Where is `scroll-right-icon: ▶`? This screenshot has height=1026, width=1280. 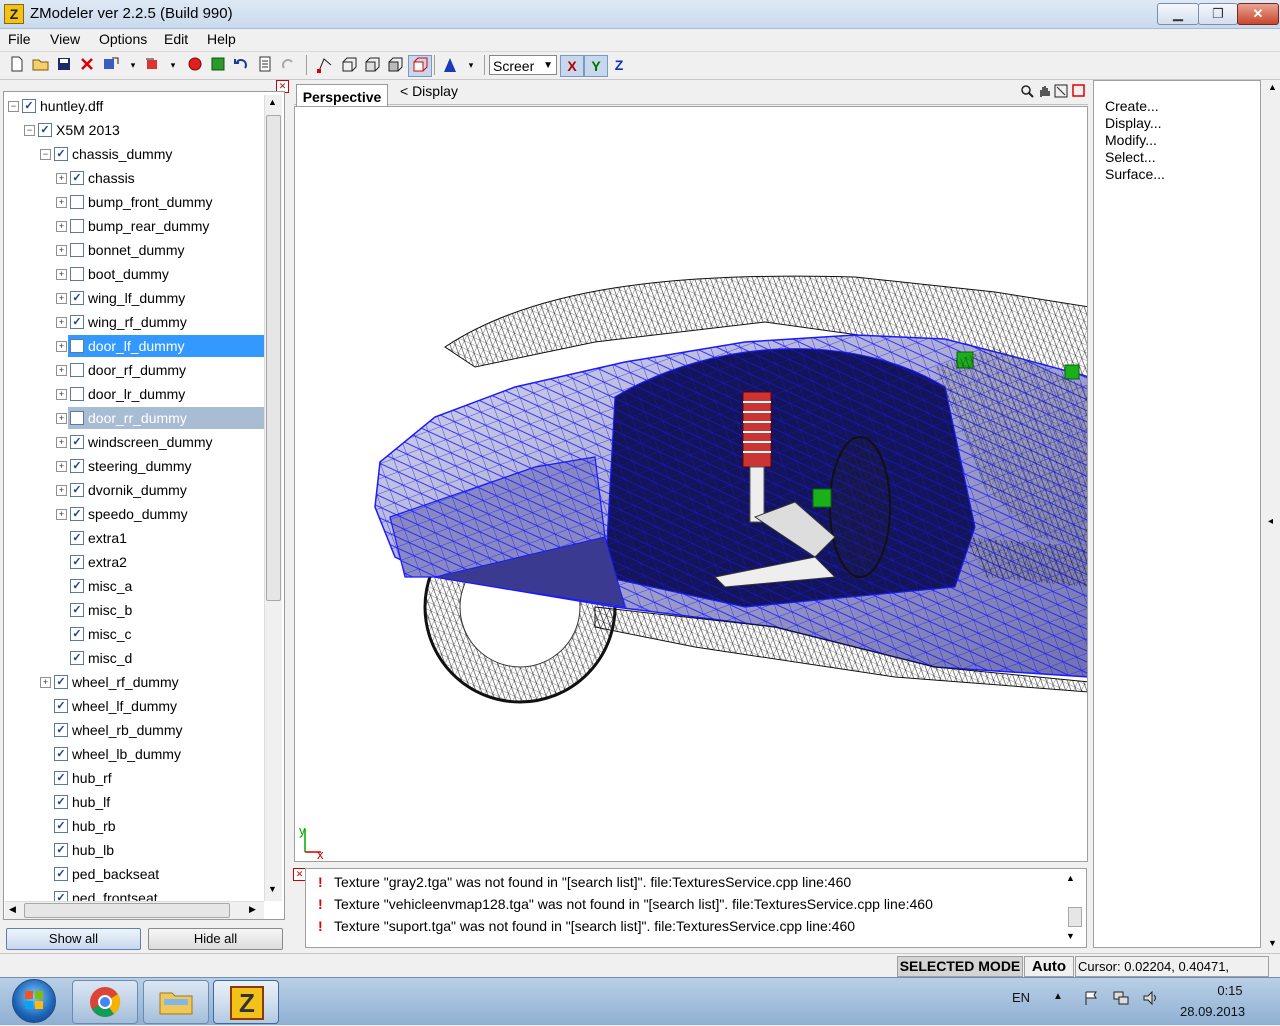
scroll-right-icon: ▶ is located at coordinates (252, 909).